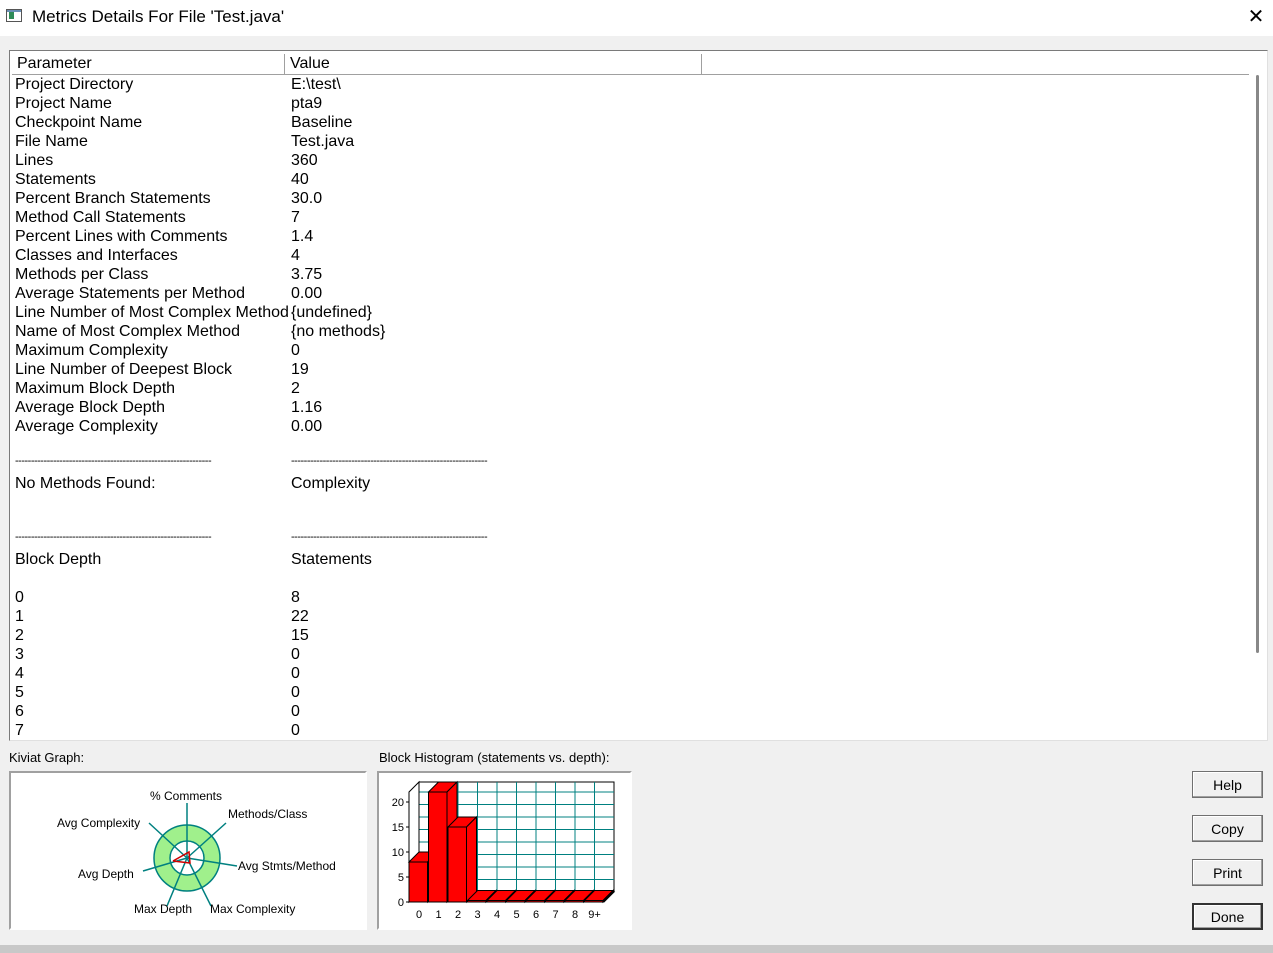  What do you see at coordinates (628, 483) in the screenshot?
I see `table-row: No Methods Found: Complexity` at bounding box center [628, 483].